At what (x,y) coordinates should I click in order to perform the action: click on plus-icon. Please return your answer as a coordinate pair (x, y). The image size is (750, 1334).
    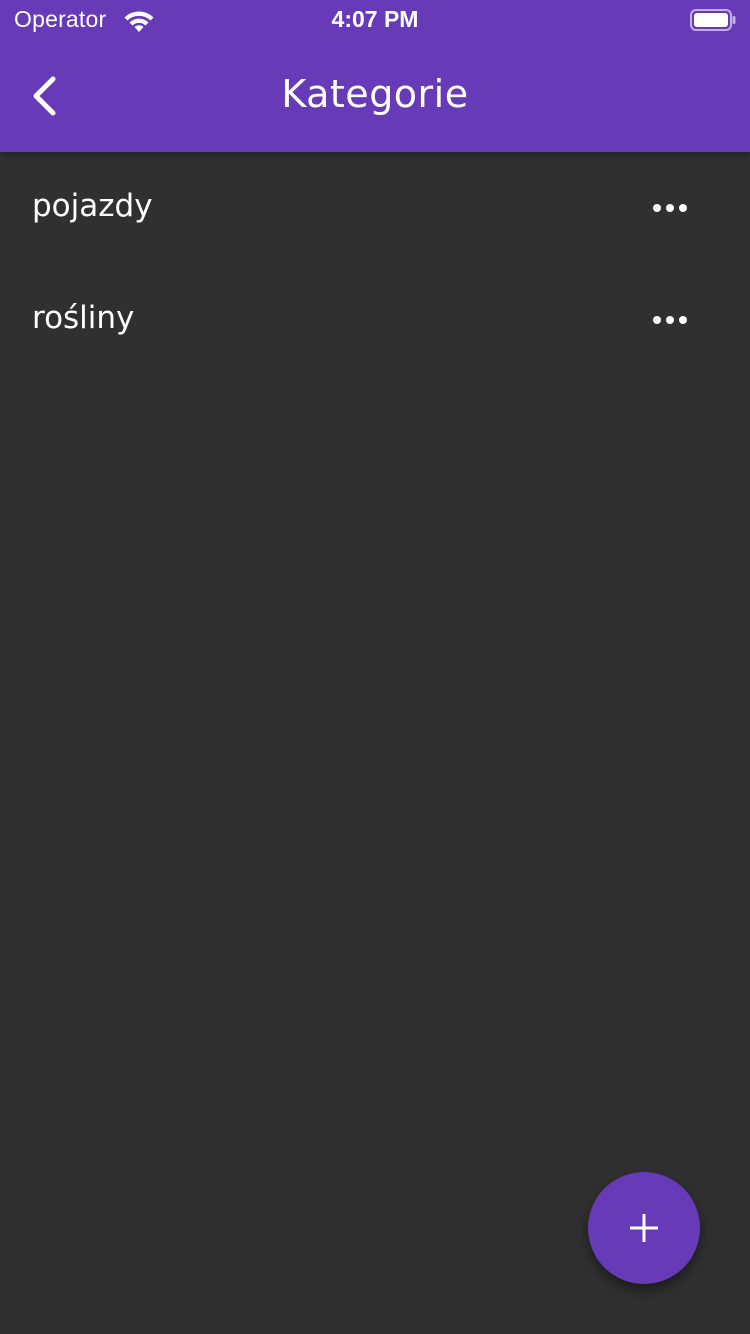
    Looking at the image, I should click on (644, 1228).